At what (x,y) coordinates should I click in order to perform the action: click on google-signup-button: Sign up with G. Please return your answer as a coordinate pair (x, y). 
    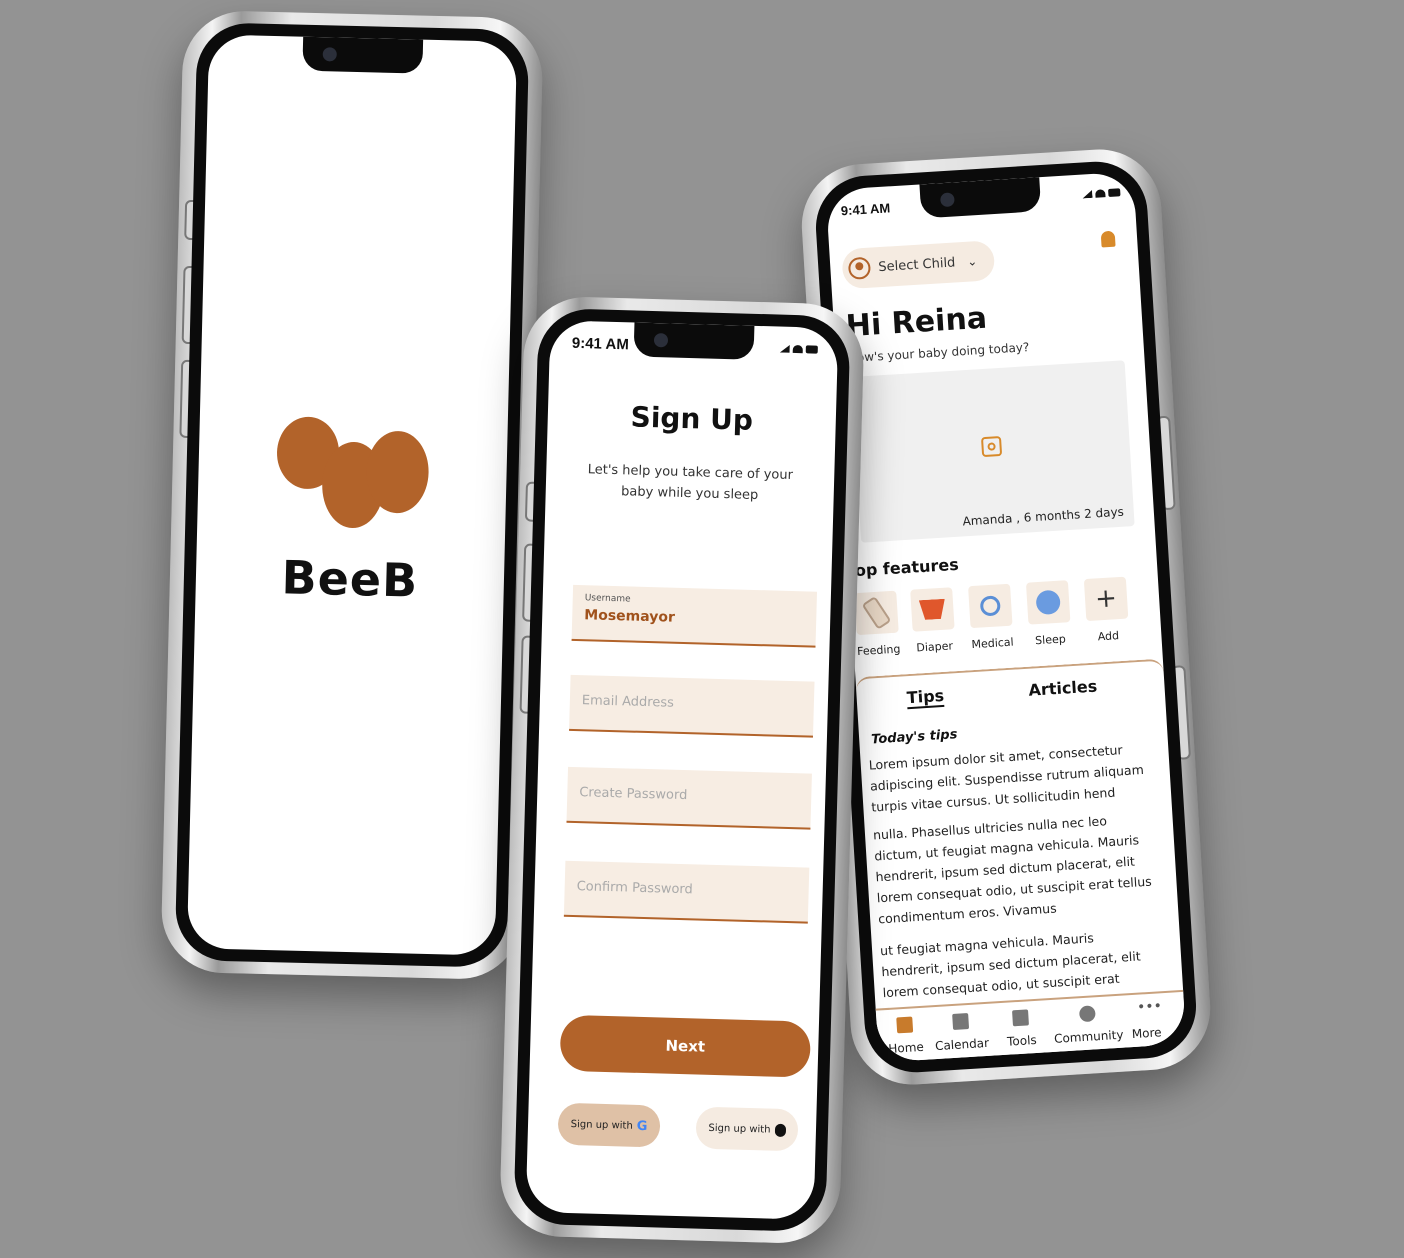
    Looking at the image, I should click on (609, 1125).